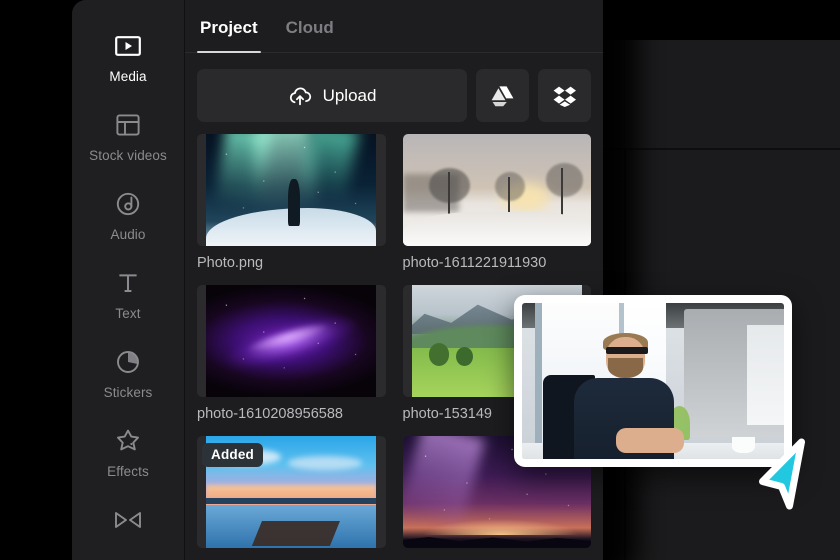 The image size is (840, 560). I want to click on sidebar-item-label: Audio, so click(128, 234).